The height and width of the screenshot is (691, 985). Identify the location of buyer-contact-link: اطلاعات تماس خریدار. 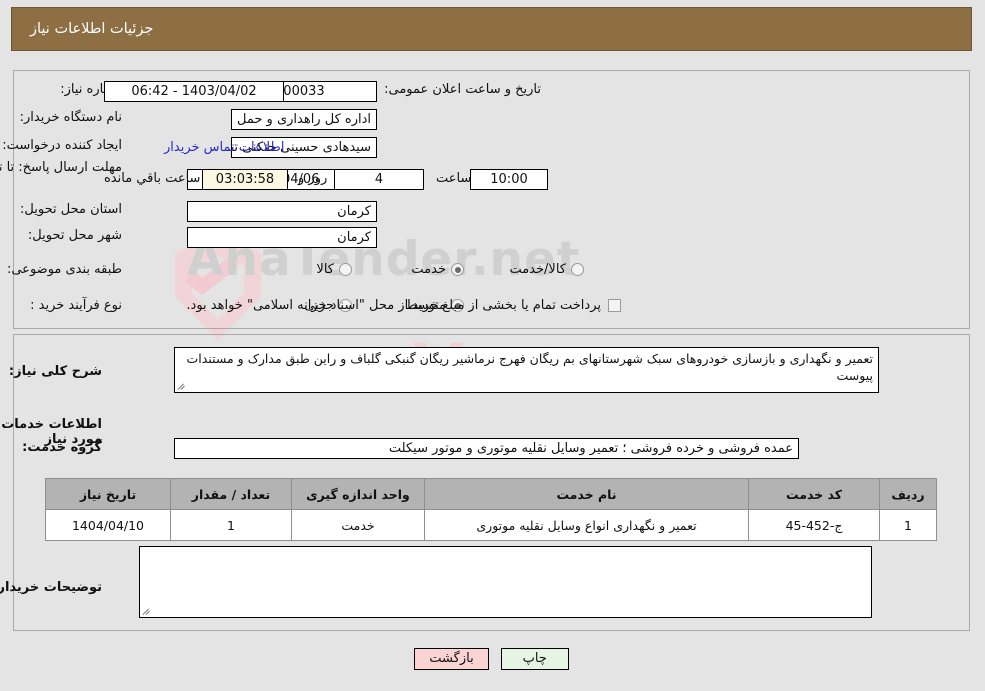
(225, 147).